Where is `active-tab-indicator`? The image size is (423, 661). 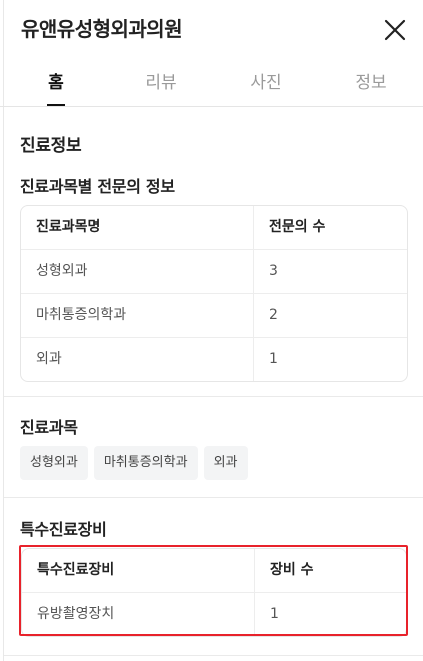 active-tab-indicator is located at coordinates (56, 105).